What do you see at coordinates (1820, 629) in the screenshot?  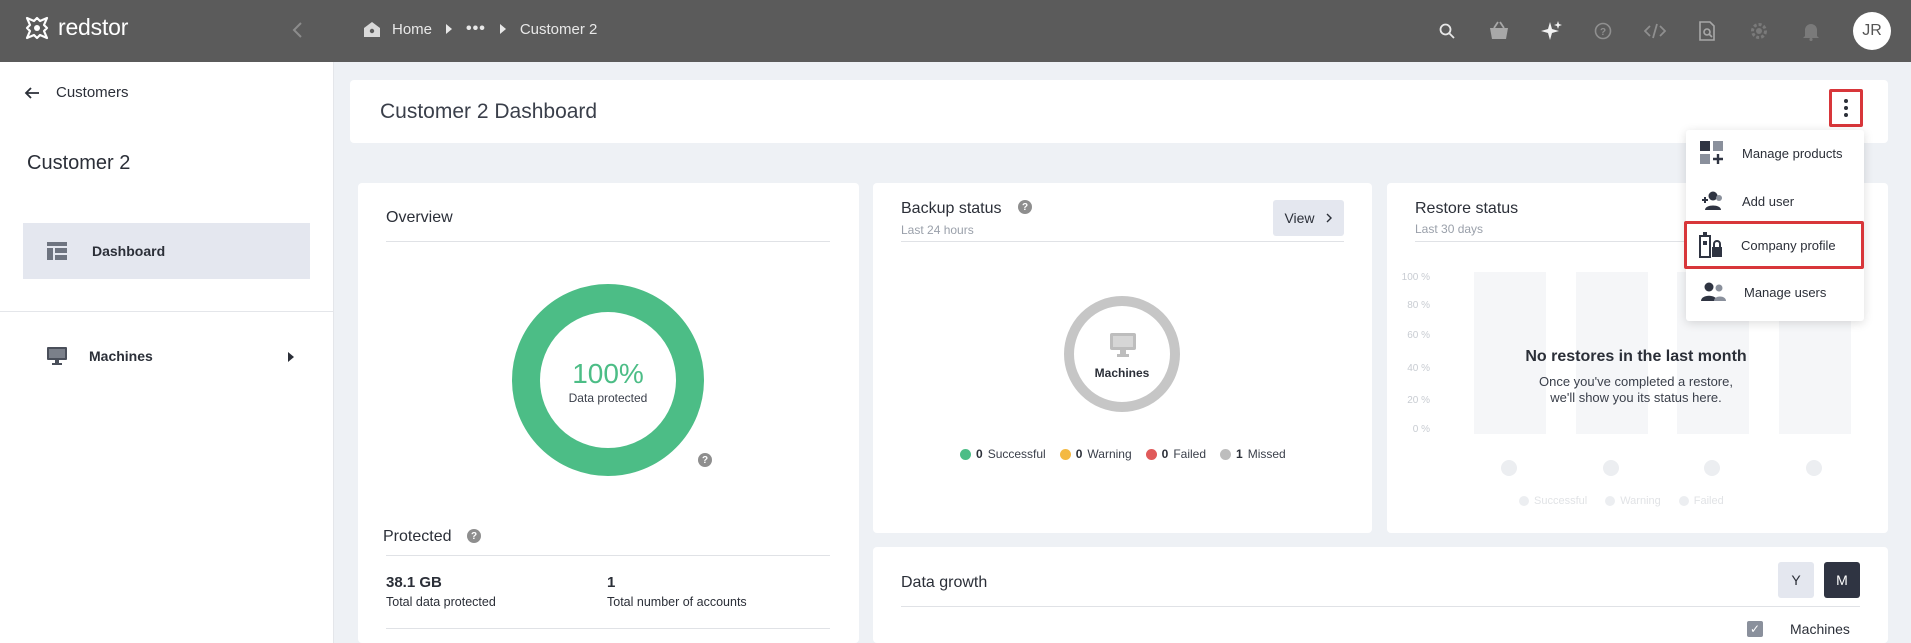 I see `series-label: Machines` at bounding box center [1820, 629].